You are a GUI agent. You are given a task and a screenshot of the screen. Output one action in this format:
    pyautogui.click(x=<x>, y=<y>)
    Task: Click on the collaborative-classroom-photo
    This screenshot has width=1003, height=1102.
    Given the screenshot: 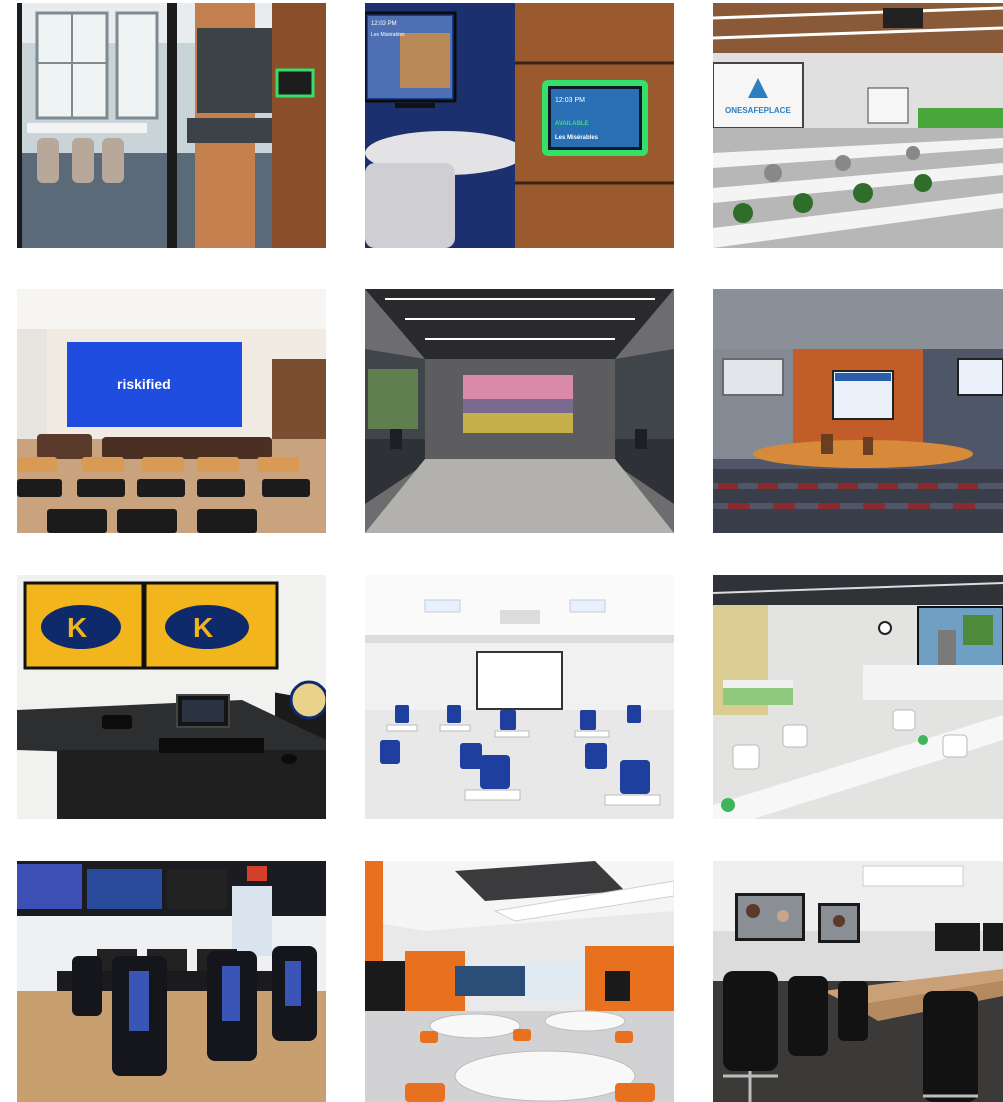 What is the action you would take?
    pyautogui.click(x=519, y=981)
    